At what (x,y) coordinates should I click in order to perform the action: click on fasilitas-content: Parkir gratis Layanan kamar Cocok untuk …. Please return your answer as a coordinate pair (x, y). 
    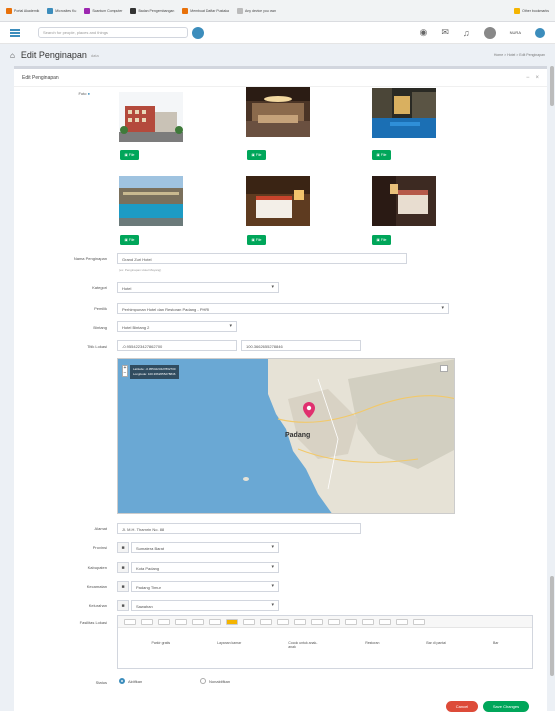
    Looking at the image, I should click on (325, 638).